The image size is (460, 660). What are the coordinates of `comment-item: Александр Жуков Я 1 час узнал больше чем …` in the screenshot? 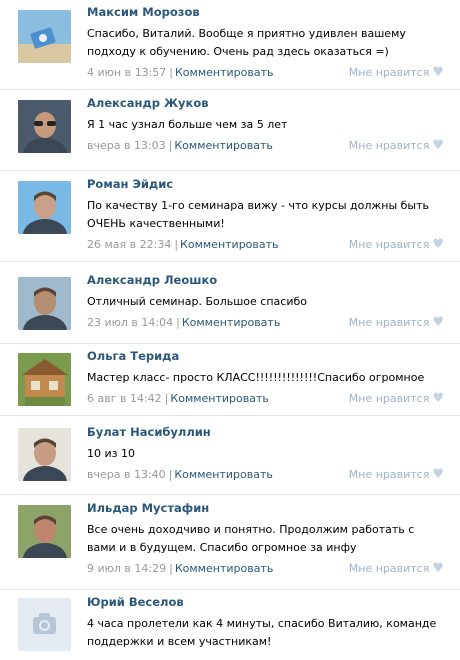 It's located at (230, 130).